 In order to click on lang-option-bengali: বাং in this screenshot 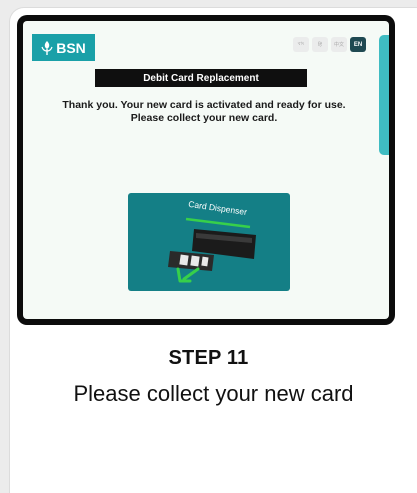, I will do `click(301, 44)`.